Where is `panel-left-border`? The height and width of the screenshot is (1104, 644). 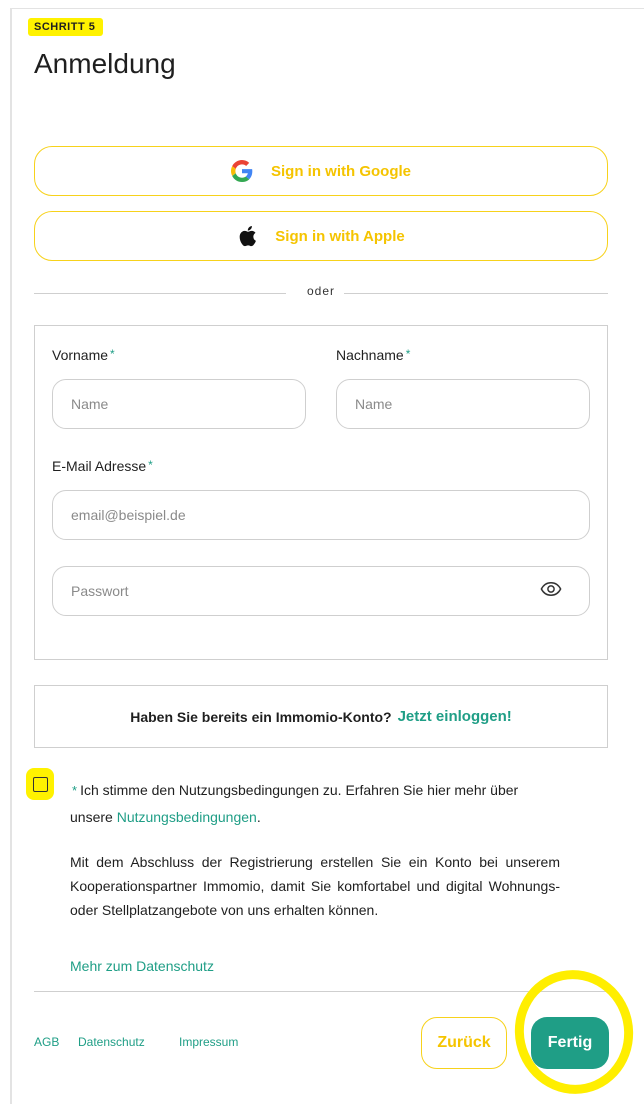 panel-left-border is located at coordinates (11, 556).